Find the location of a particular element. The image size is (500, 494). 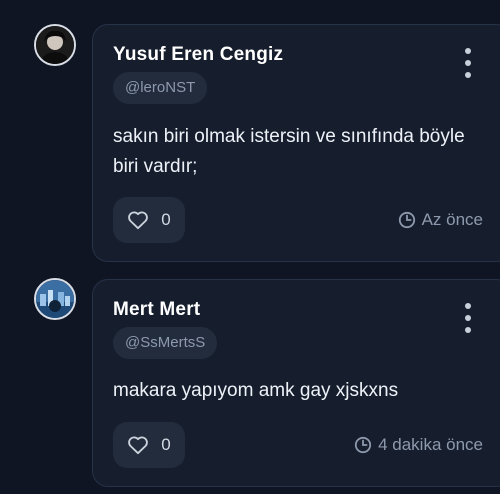

comment-author: Yusuf Eren Cengiz is located at coordinates (198, 55).